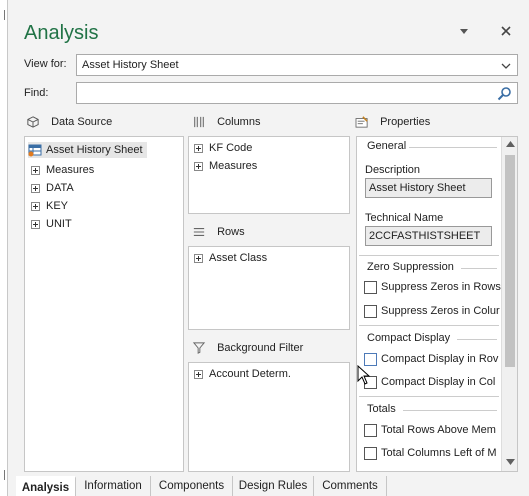 The width and height of the screenshot is (529, 496). I want to click on technical-name-field: 2CCFASTHISTSHEET, so click(428, 236).